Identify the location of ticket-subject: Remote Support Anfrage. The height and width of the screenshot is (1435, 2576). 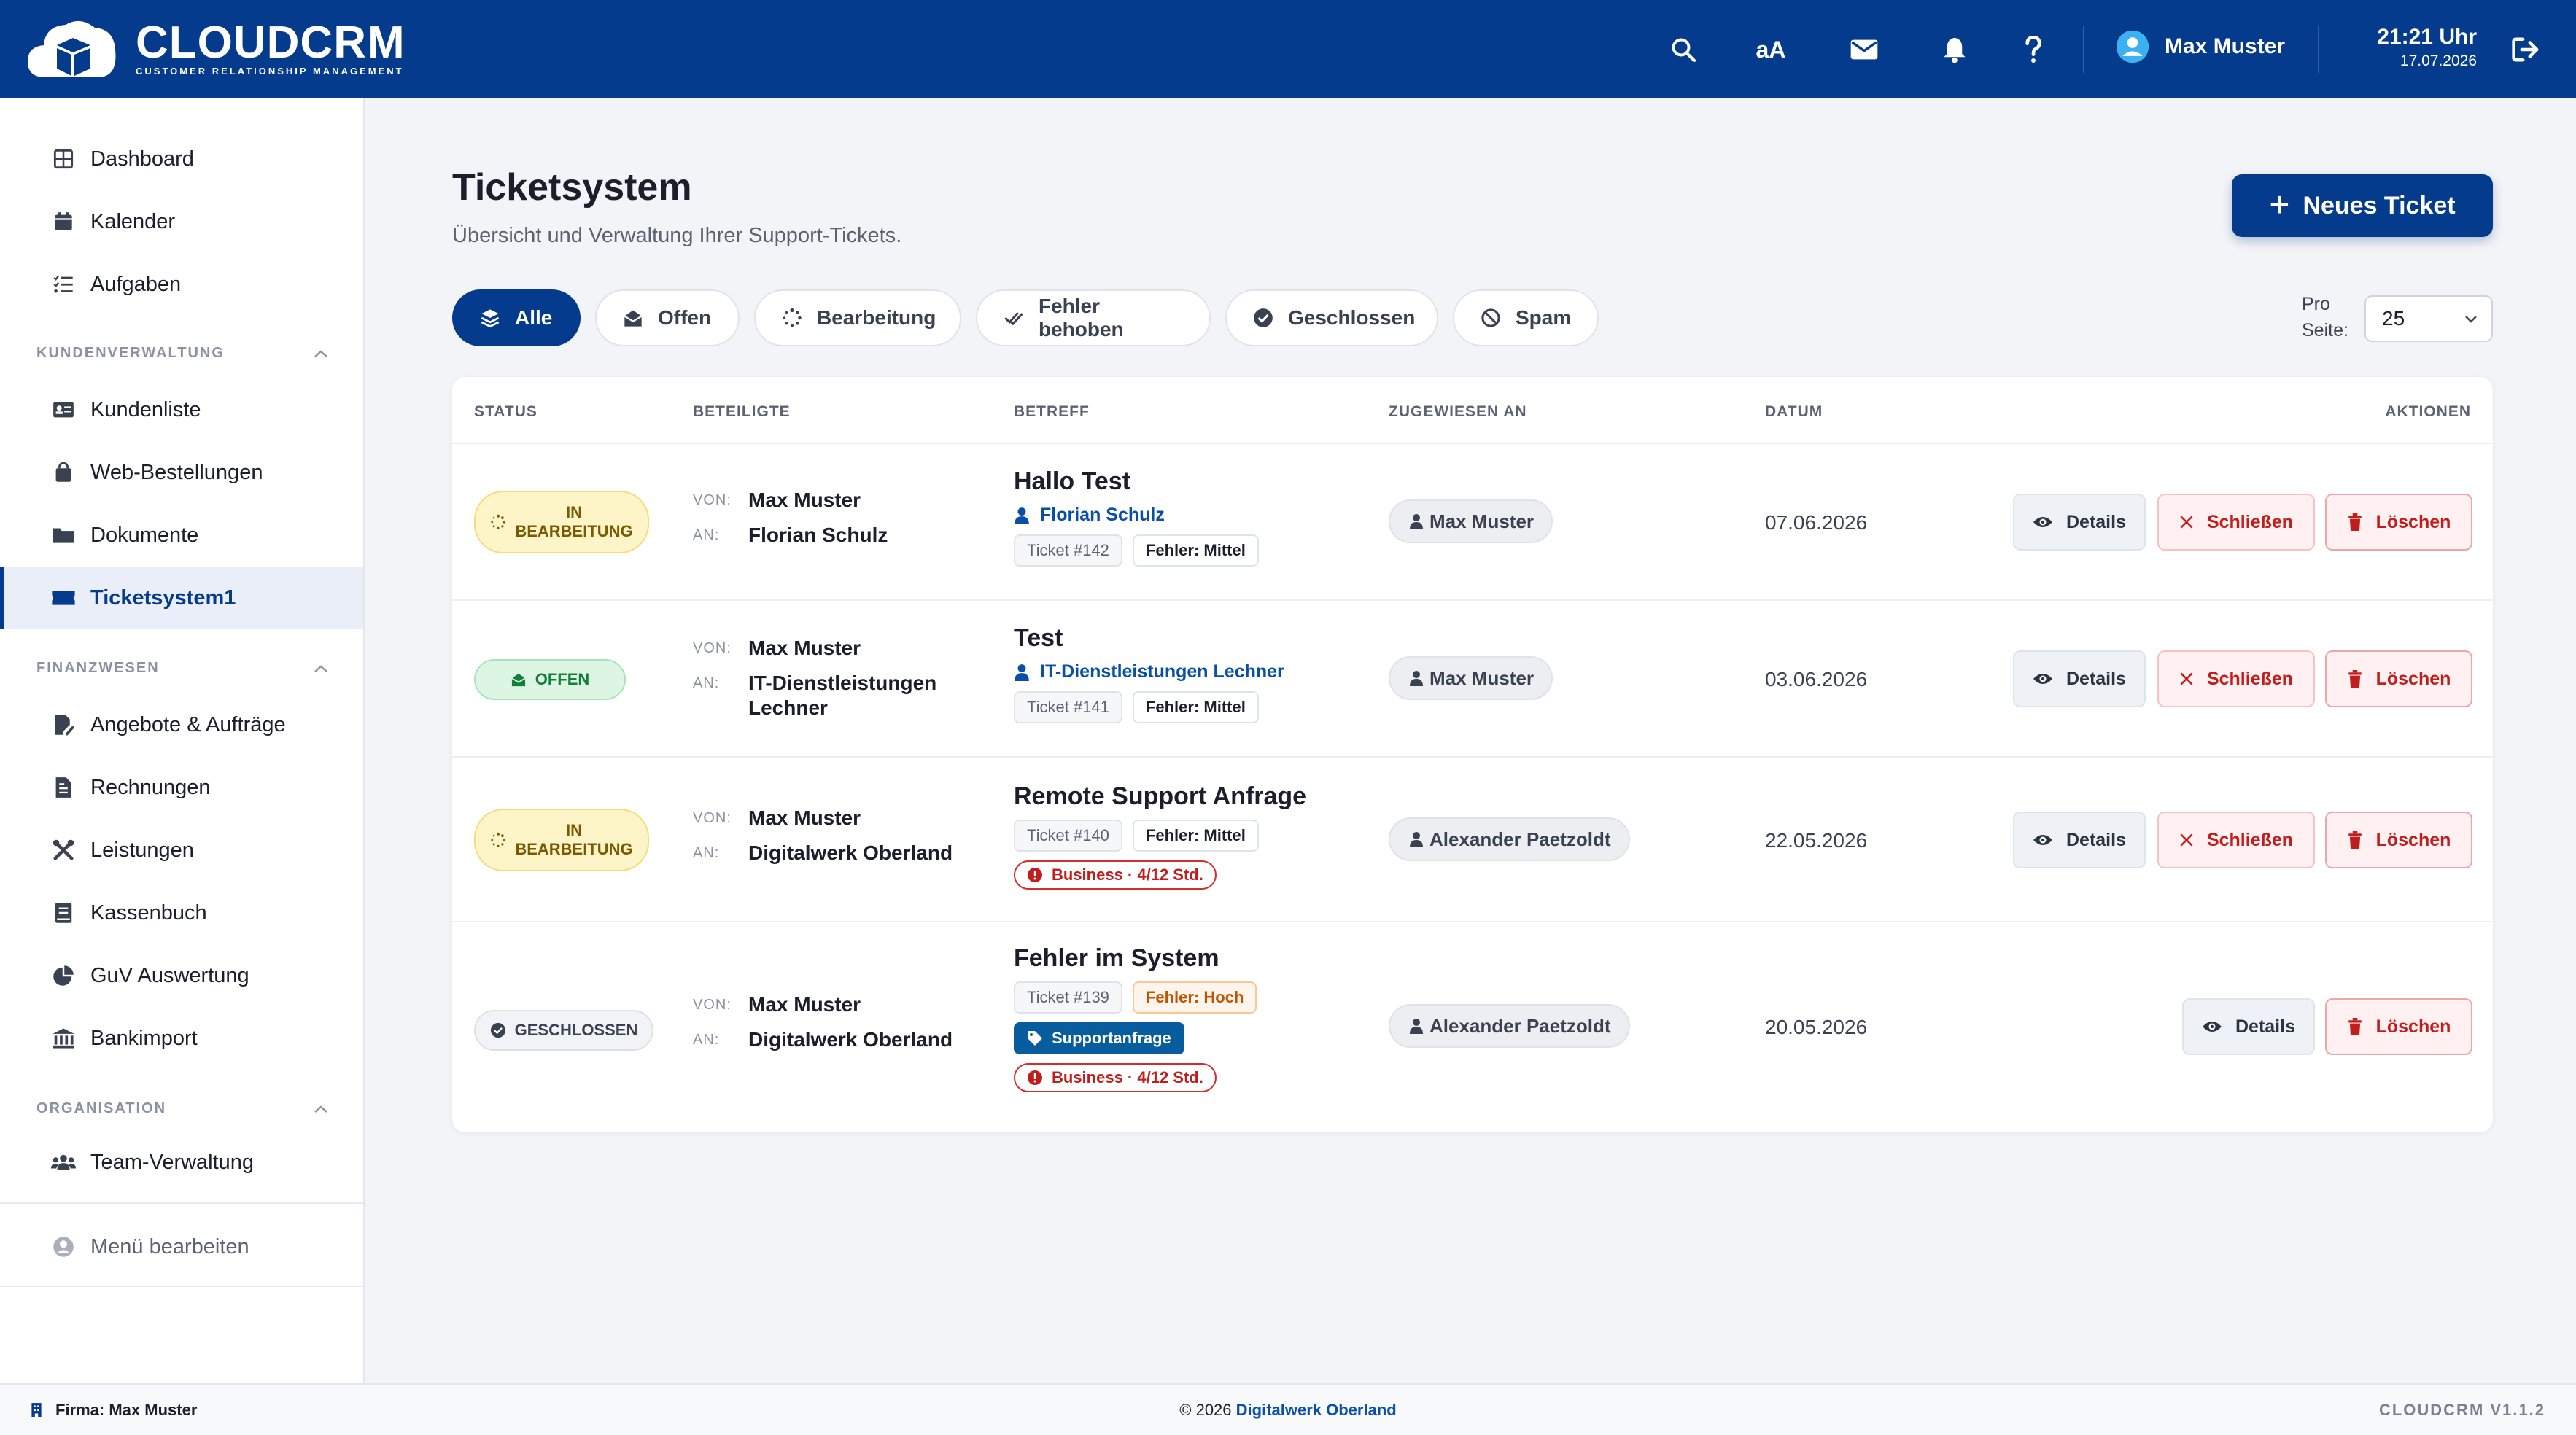
(1160, 796).